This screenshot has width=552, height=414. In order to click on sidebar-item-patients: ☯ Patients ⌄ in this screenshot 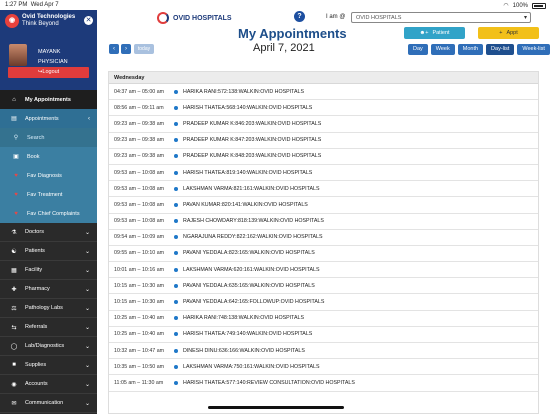, I will do `click(48, 251)`.